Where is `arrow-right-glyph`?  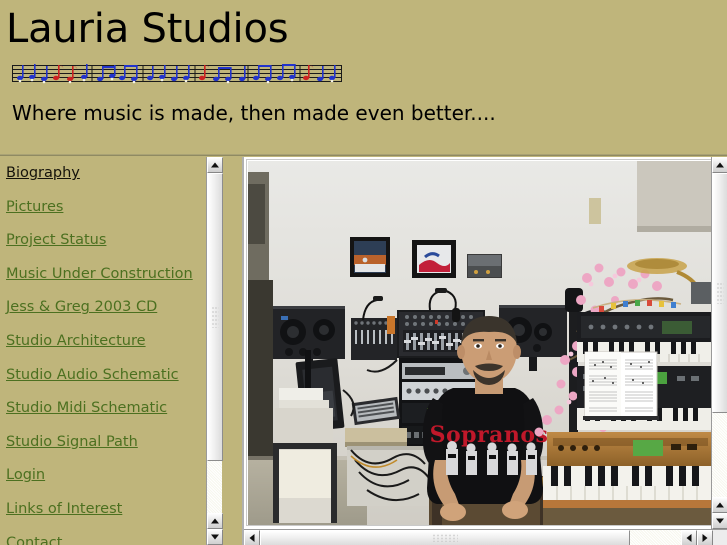
arrow-right-glyph is located at coordinates (705, 538).